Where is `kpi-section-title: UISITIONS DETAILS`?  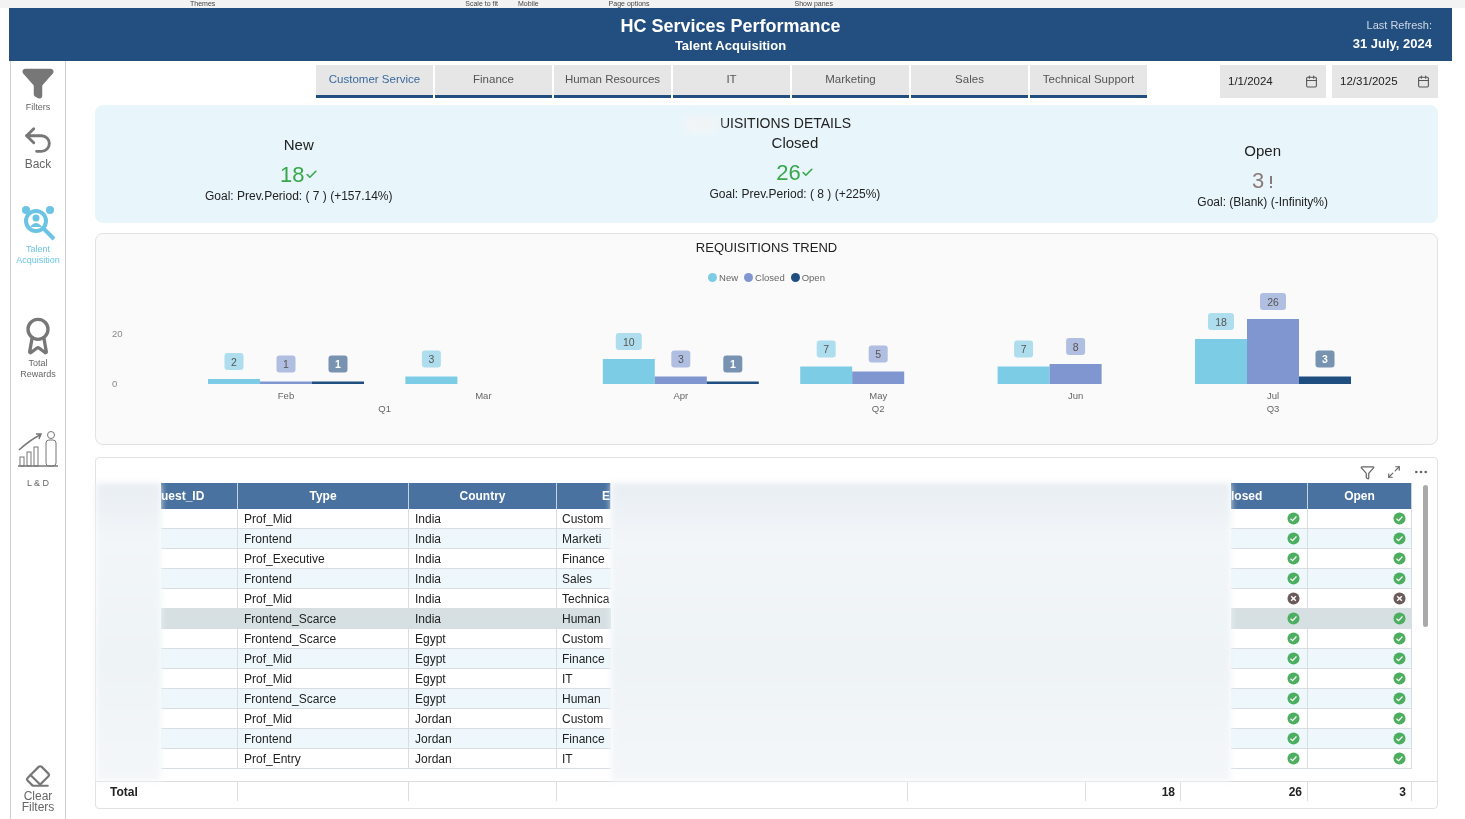
kpi-section-title: UISITIONS DETAILS is located at coordinates (785, 123).